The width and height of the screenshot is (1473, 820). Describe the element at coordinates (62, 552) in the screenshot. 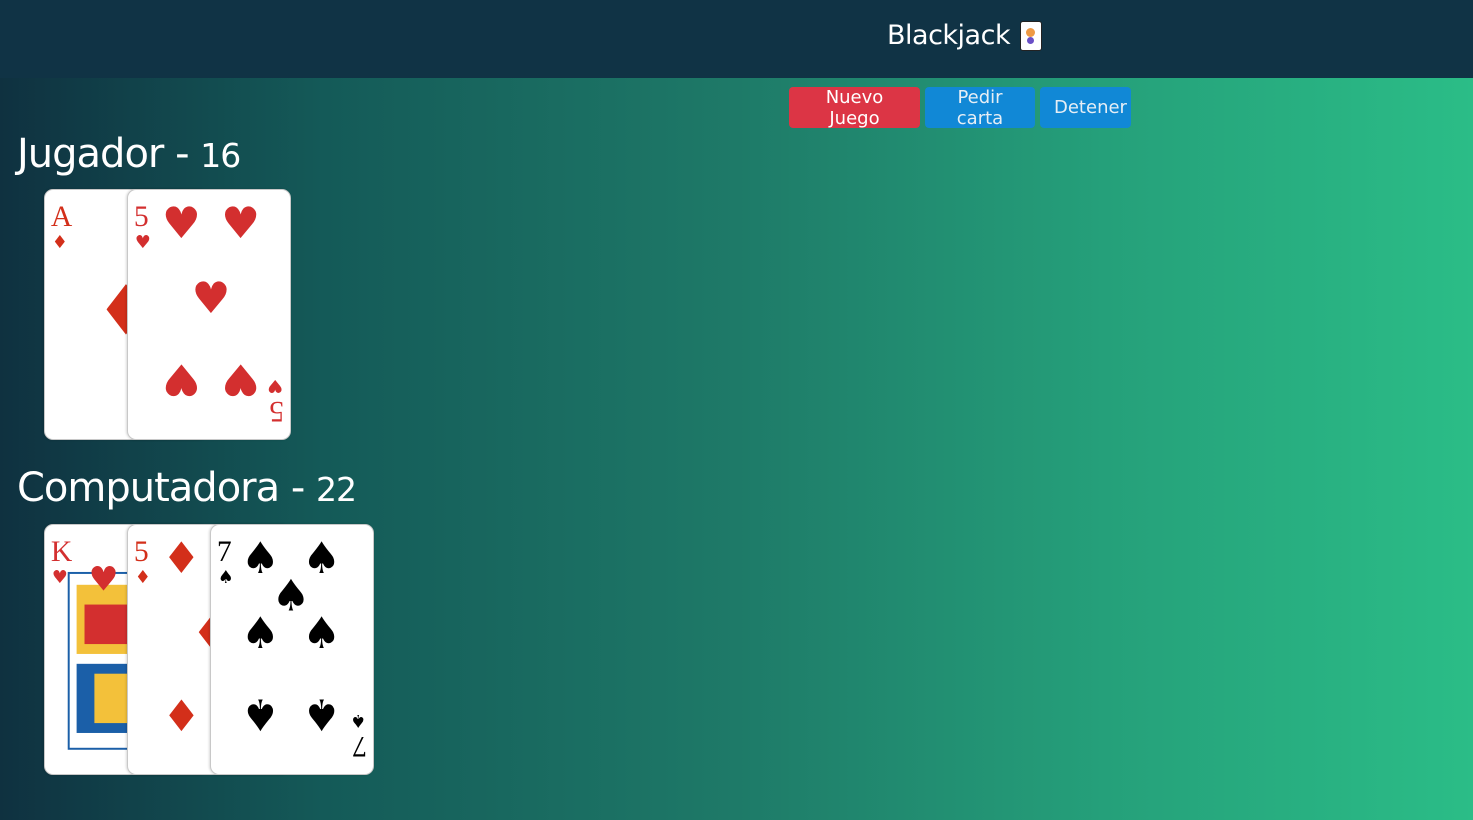

I see `svg-text: K` at that location.